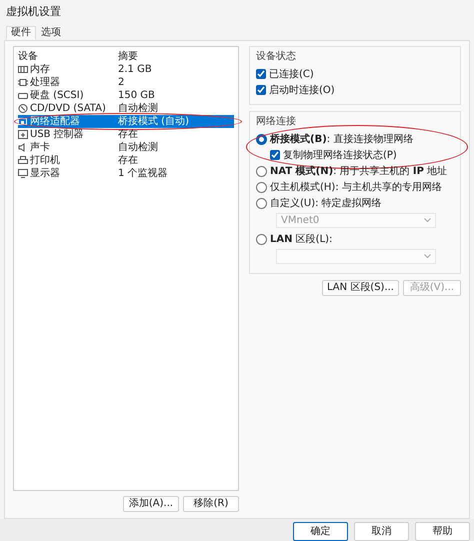 The width and height of the screenshot is (474, 541). I want to click on dialog-button: 取消, so click(381, 531).